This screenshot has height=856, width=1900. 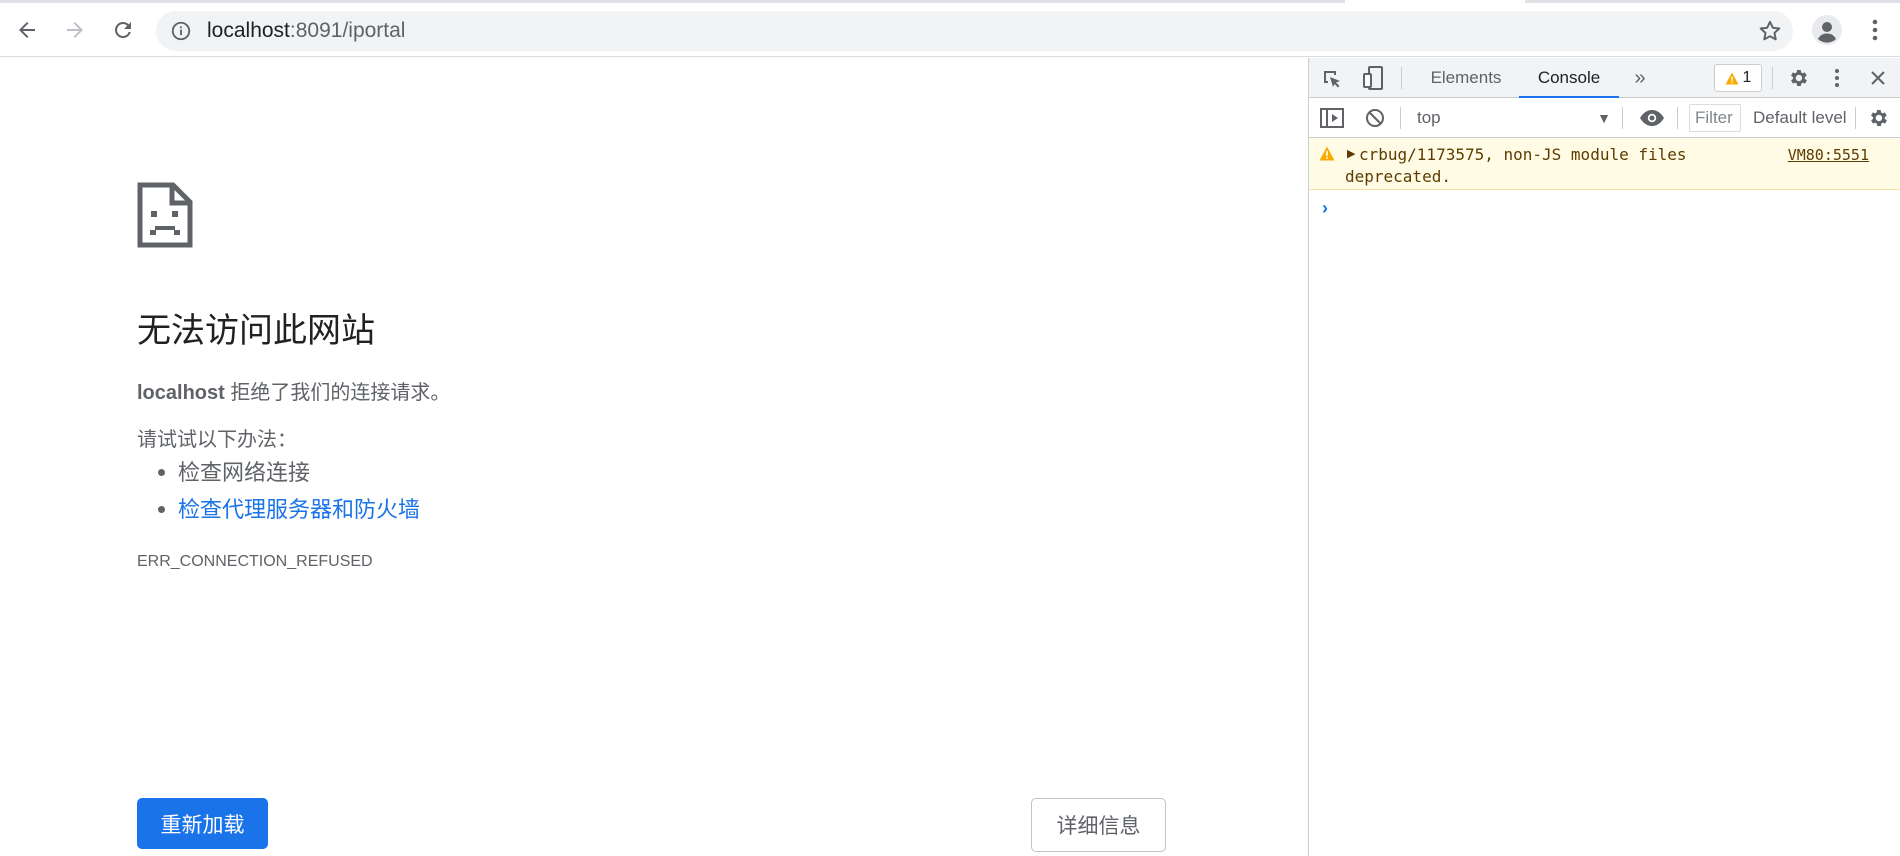 I want to click on error-title: 无法访问此网站, so click(x=256, y=331).